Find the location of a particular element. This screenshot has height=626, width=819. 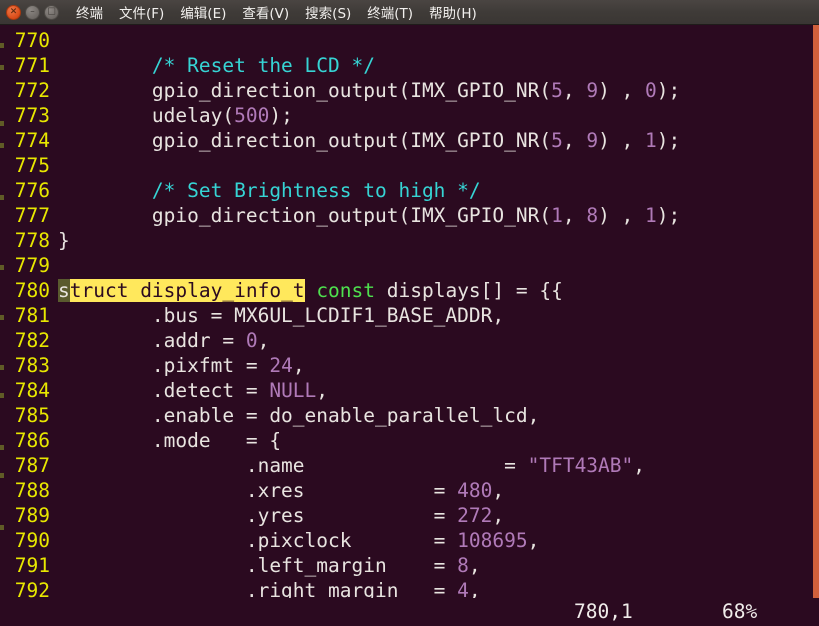

line-number: 781 is located at coordinates (32, 315).